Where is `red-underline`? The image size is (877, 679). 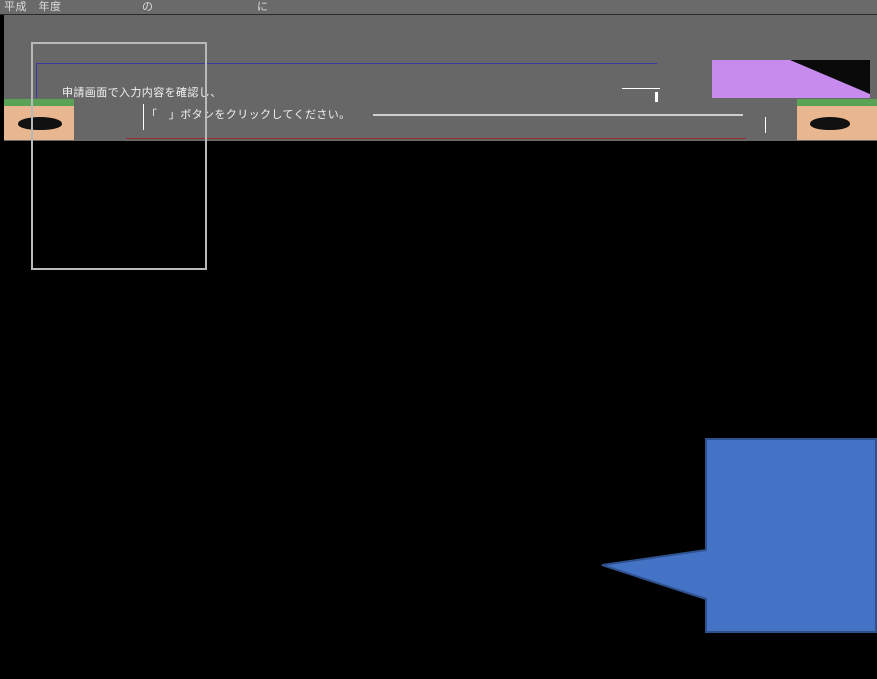 red-underline is located at coordinates (436, 138).